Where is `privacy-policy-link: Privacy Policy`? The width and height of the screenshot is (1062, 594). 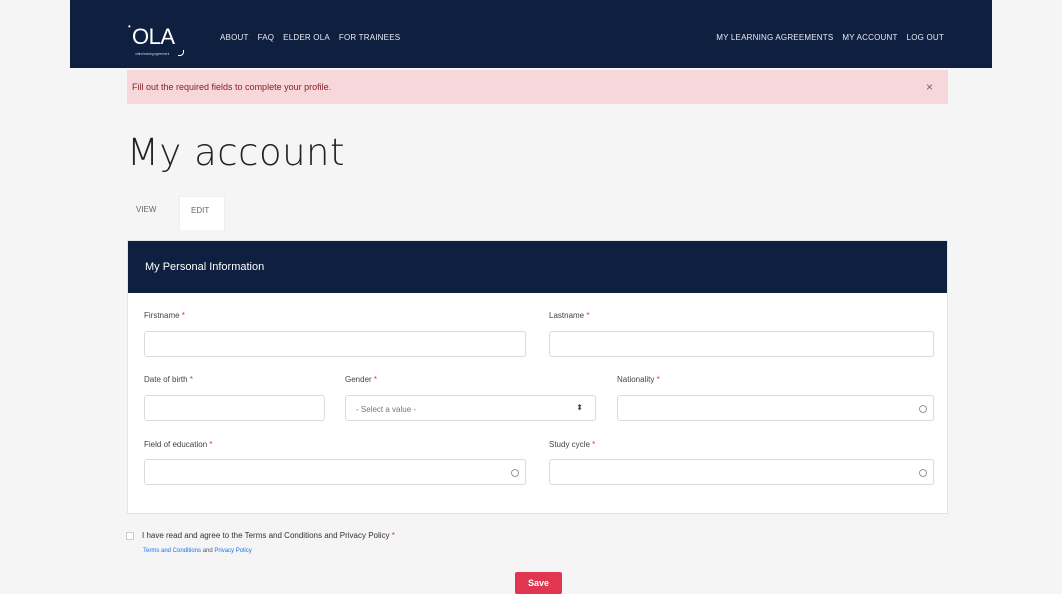
privacy-policy-link: Privacy Policy is located at coordinates (232, 551).